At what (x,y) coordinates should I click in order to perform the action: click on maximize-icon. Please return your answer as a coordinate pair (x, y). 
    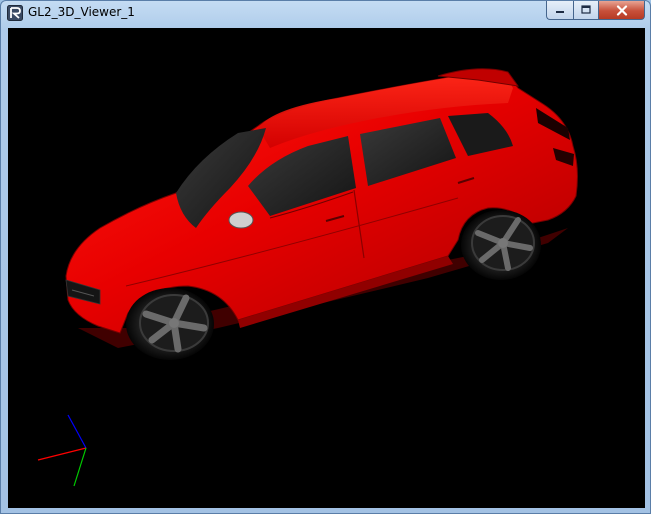
    Looking at the image, I should click on (586, 9).